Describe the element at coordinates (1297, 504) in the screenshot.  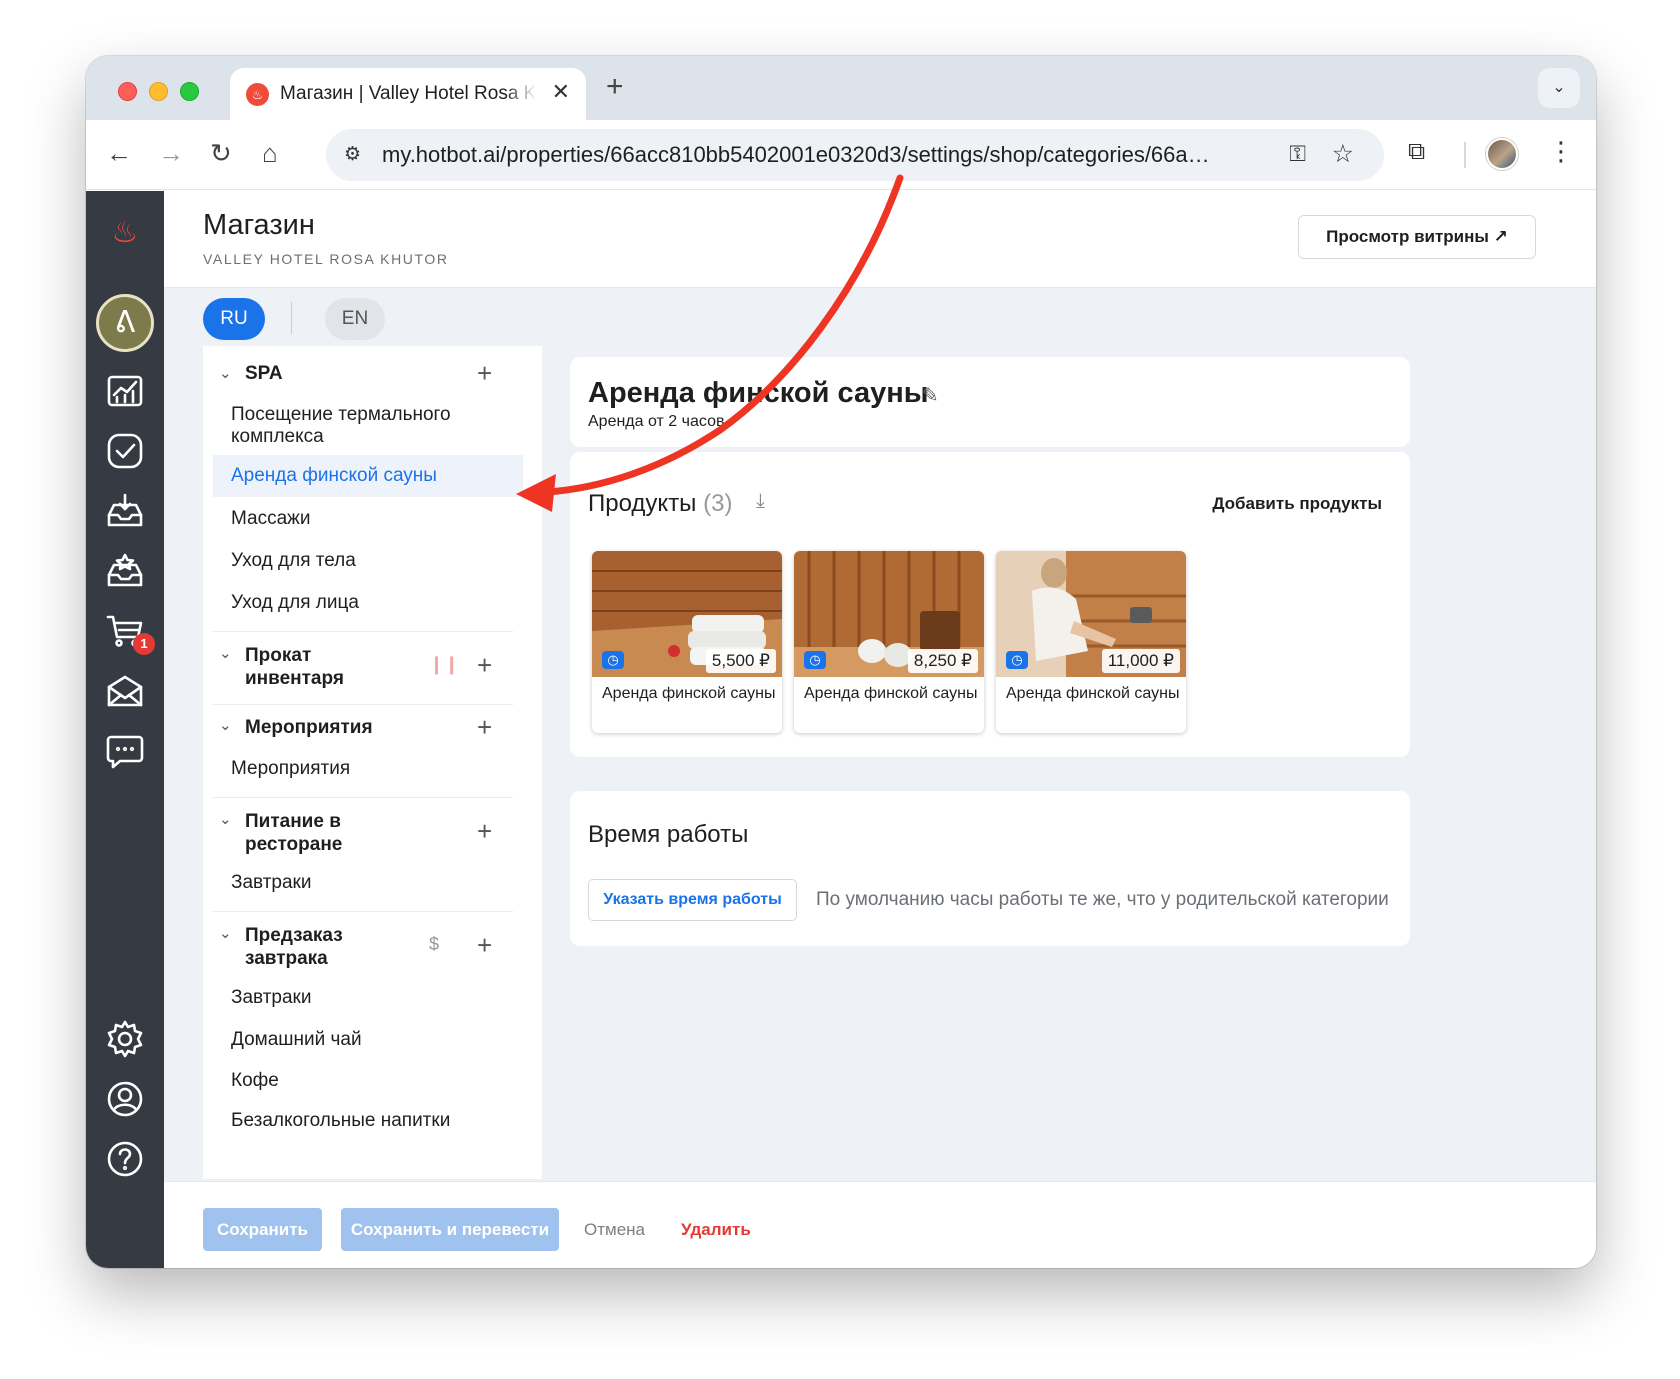
I see `add-products-button: Добавить продукты` at that location.